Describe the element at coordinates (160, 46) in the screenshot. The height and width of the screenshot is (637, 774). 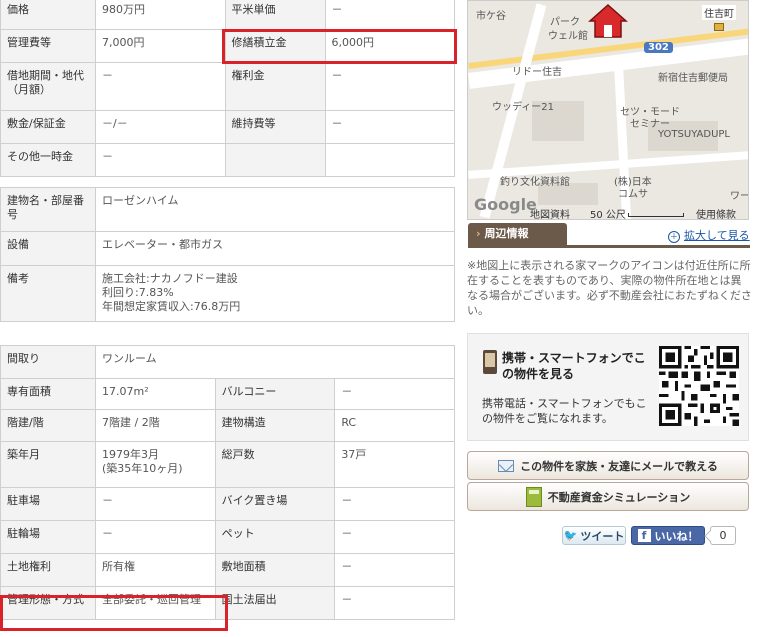
I see `row-value: 7,000円` at that location.